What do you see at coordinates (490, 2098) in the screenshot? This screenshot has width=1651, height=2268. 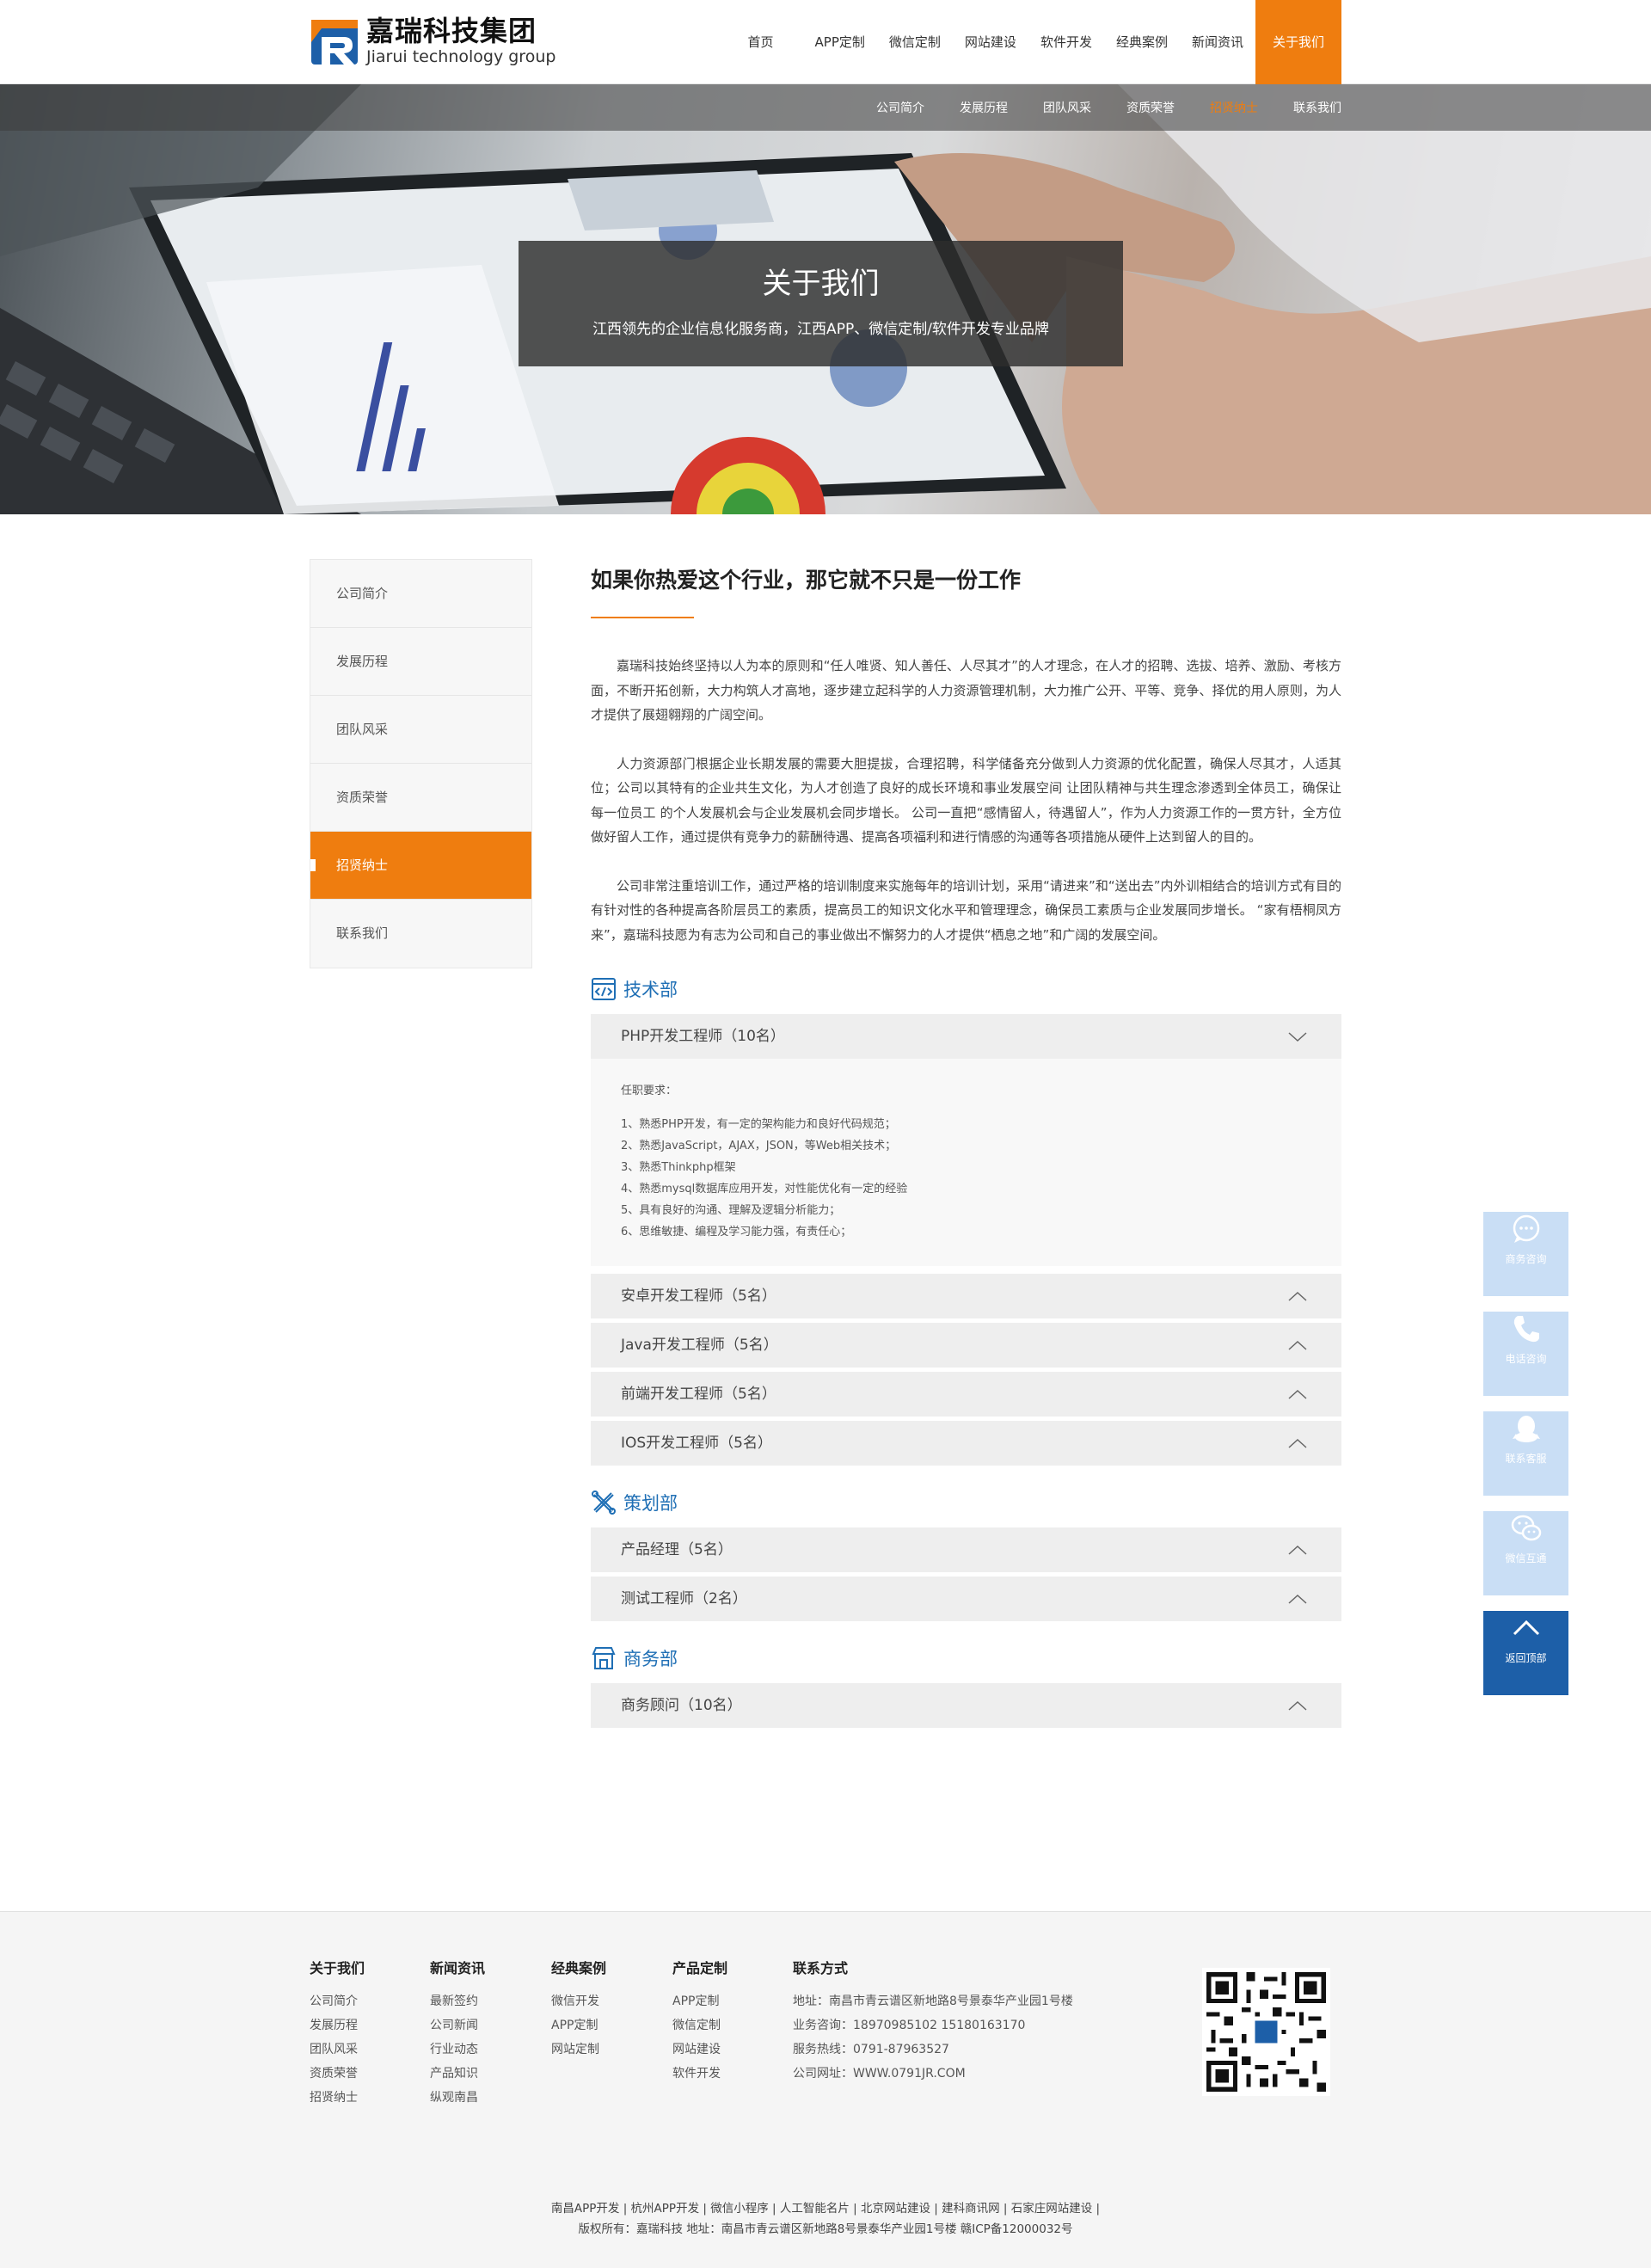 I see `footer-link: 纵观南昌` at bounding box center [490, 2098].